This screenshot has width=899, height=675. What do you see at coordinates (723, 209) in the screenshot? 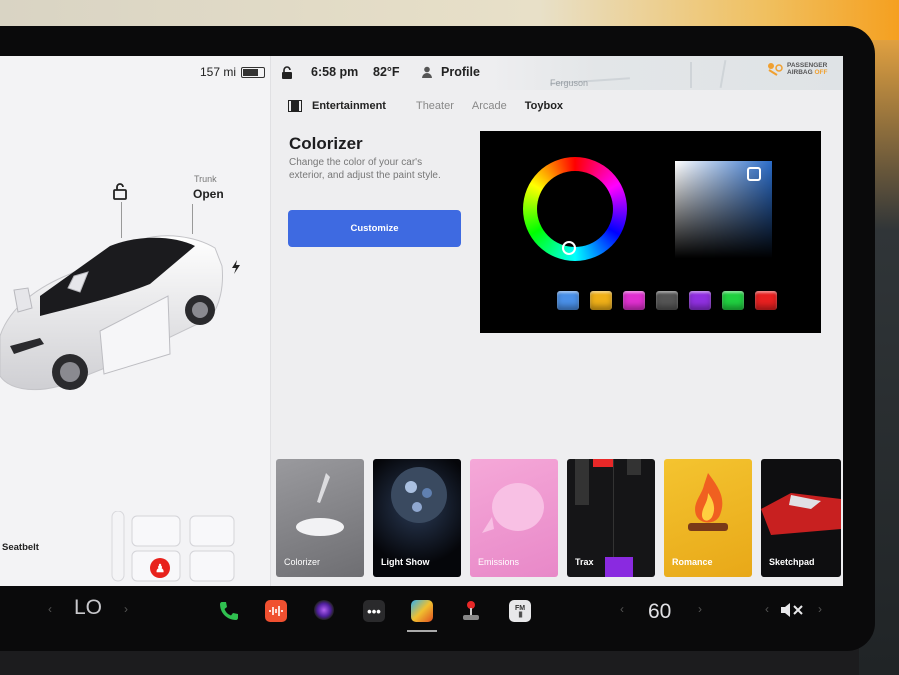
I see `saturation-value-square` at bounding box center [723, 209].